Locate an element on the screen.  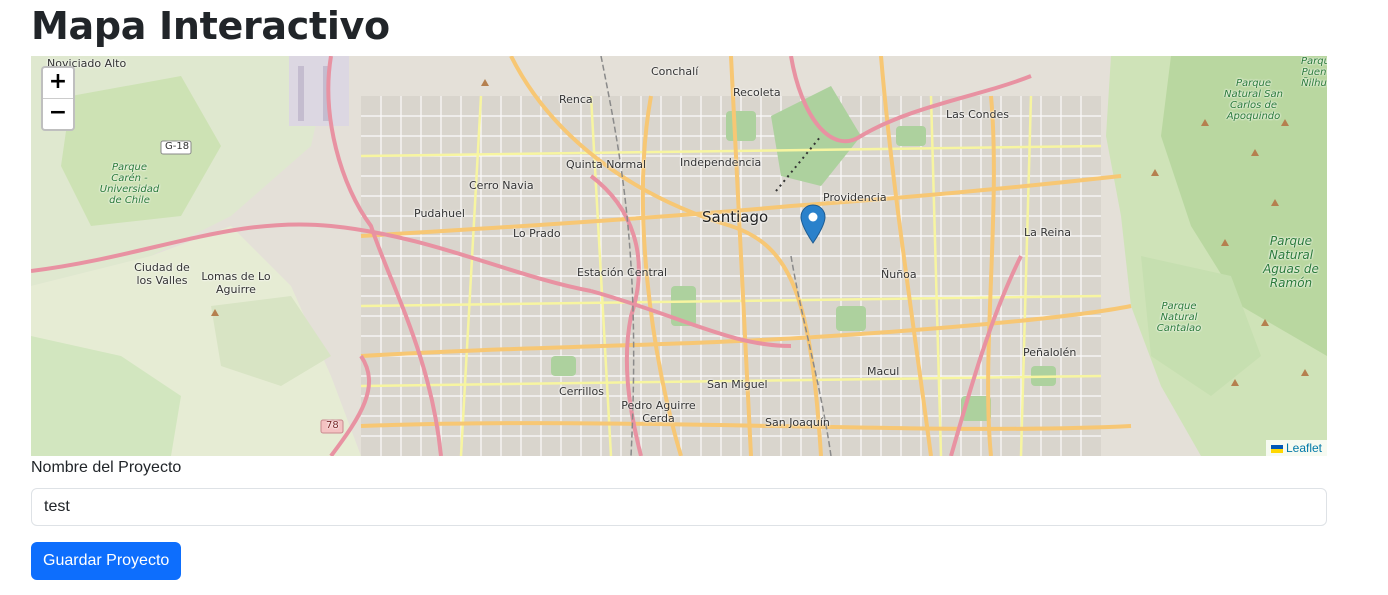
place-label: Macul is located at coordinates (883, 371).